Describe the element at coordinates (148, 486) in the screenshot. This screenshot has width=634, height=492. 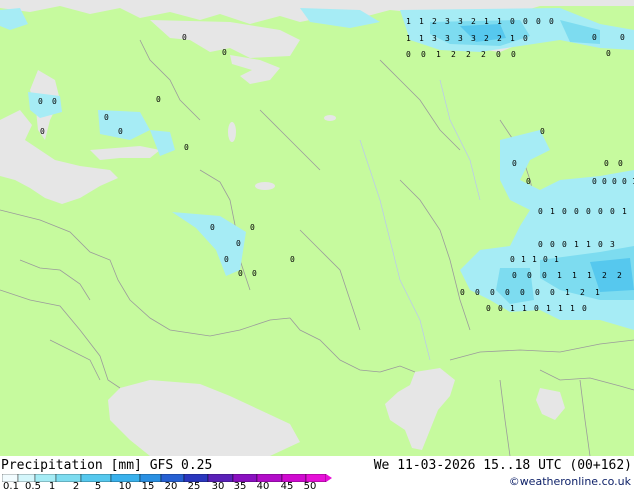
I see `color-scale-tick: 15` at that location.